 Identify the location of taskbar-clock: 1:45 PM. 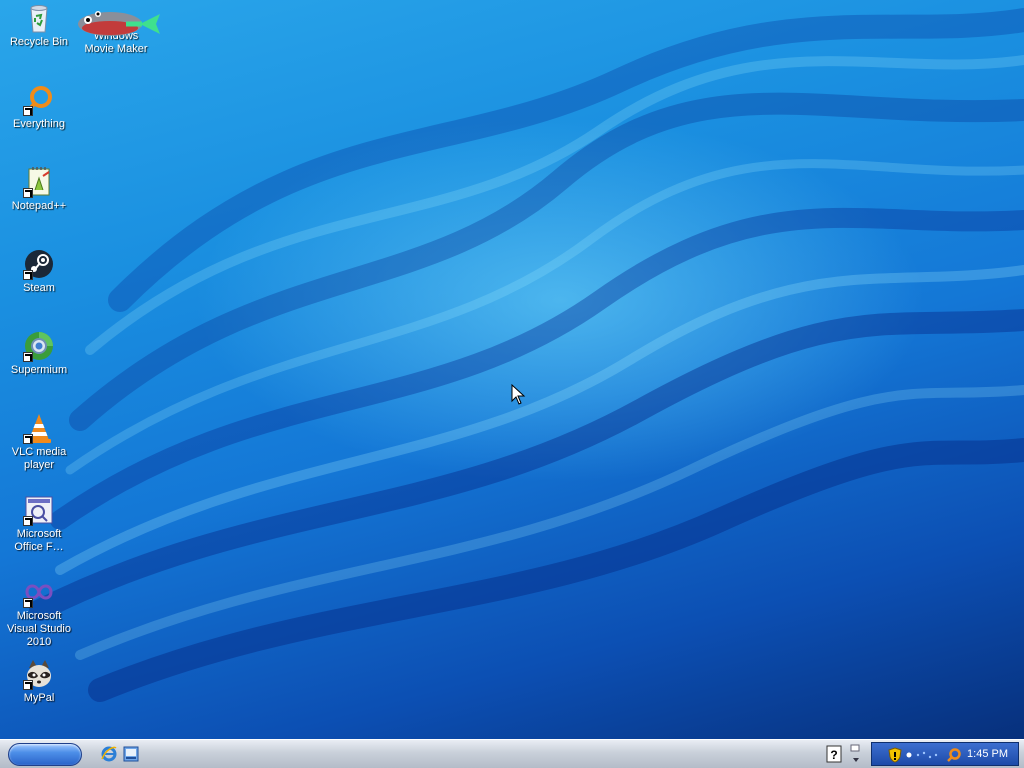
(987, 754).